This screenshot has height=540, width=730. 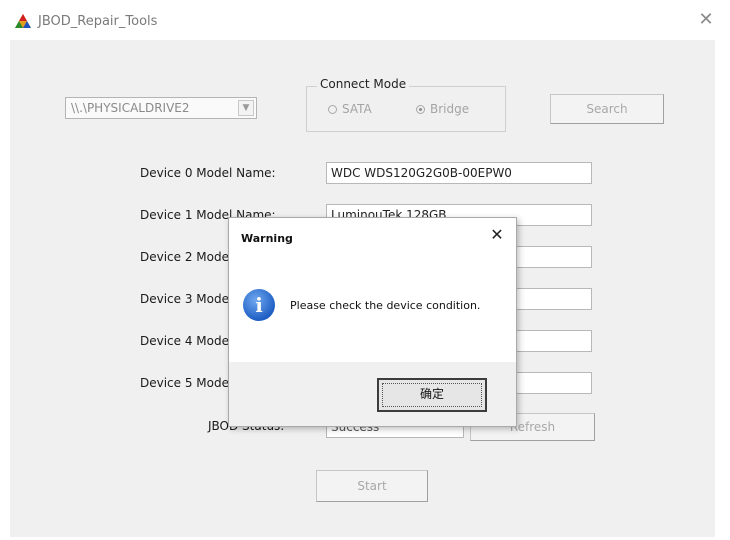 I want to click on title-bar: JBOD_Repair_Tools ✕, so click(x=365, y=20).